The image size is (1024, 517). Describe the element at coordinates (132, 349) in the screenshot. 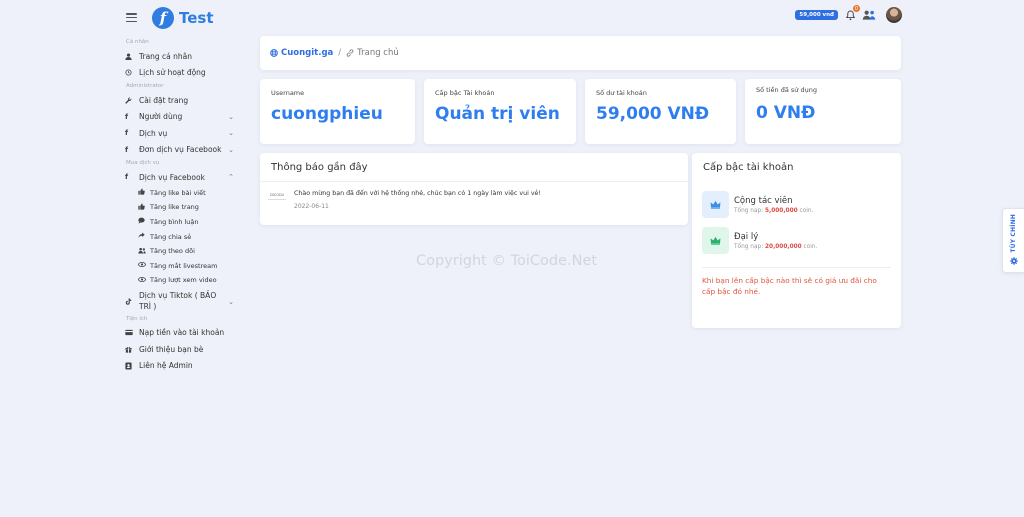

I see `gift-icon` at that location.